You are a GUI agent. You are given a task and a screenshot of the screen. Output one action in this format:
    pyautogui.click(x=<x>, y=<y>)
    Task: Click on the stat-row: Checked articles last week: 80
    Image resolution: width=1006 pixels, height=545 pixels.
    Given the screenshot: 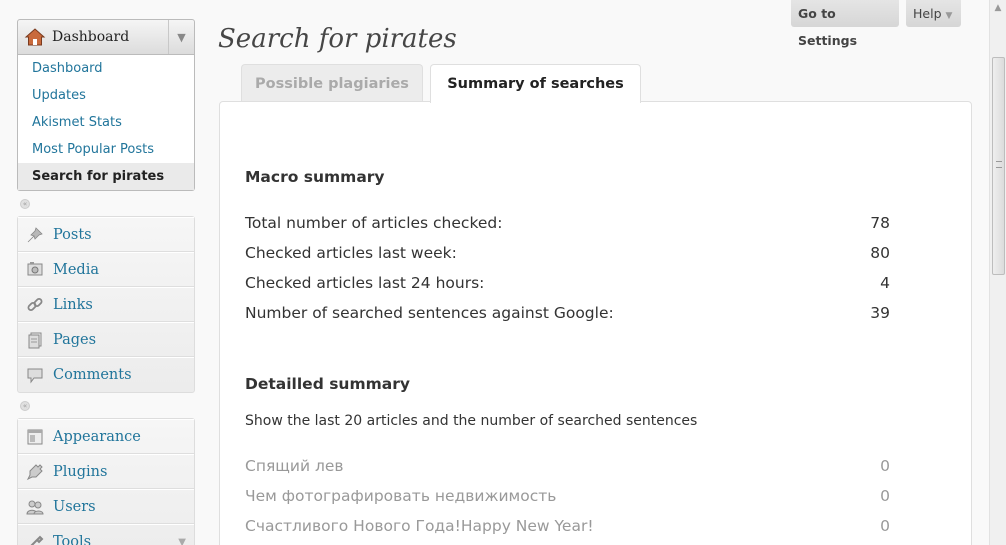 What is the action you would take?
    pyautogui.click(x=567, y=253)
    